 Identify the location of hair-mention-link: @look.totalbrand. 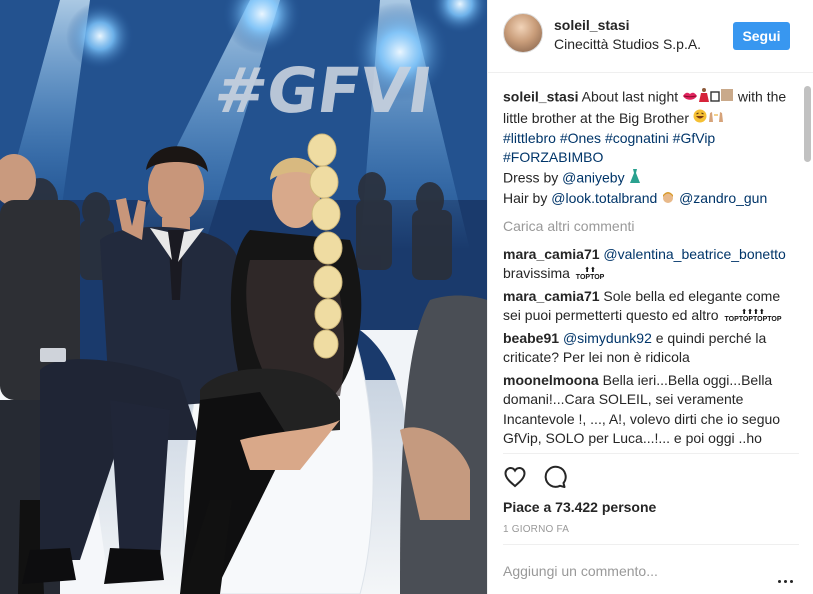
(604, 198).